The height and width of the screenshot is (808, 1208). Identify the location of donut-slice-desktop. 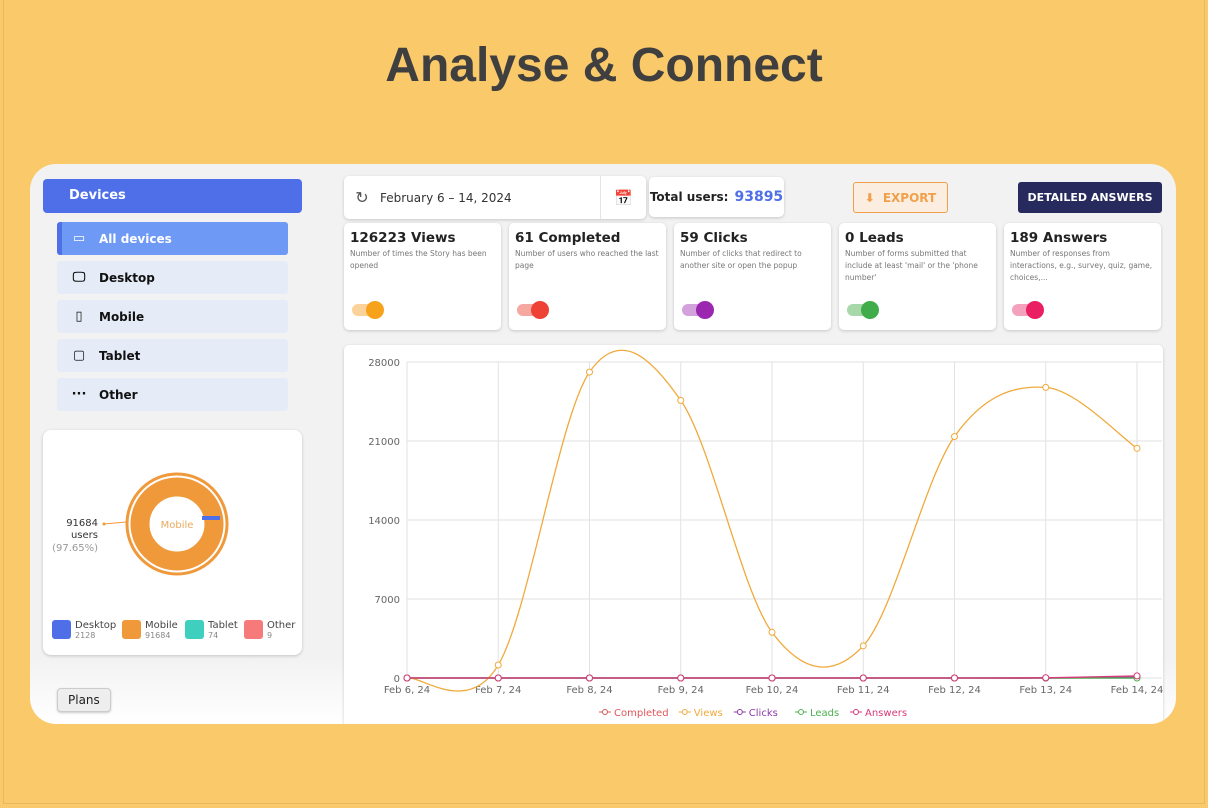
(211, 518).